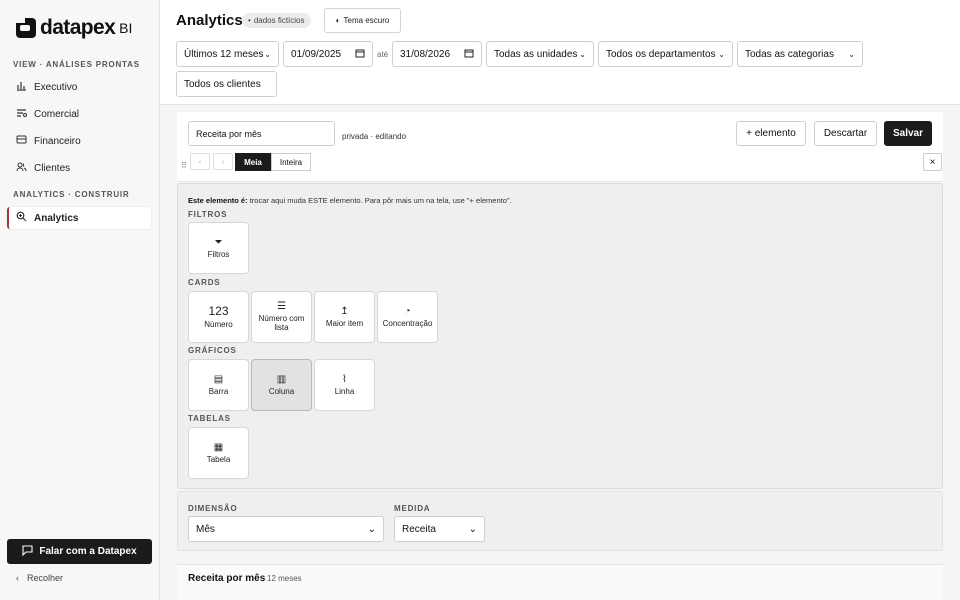  I want to click on tile-label: Maior item, so click(344, 323).